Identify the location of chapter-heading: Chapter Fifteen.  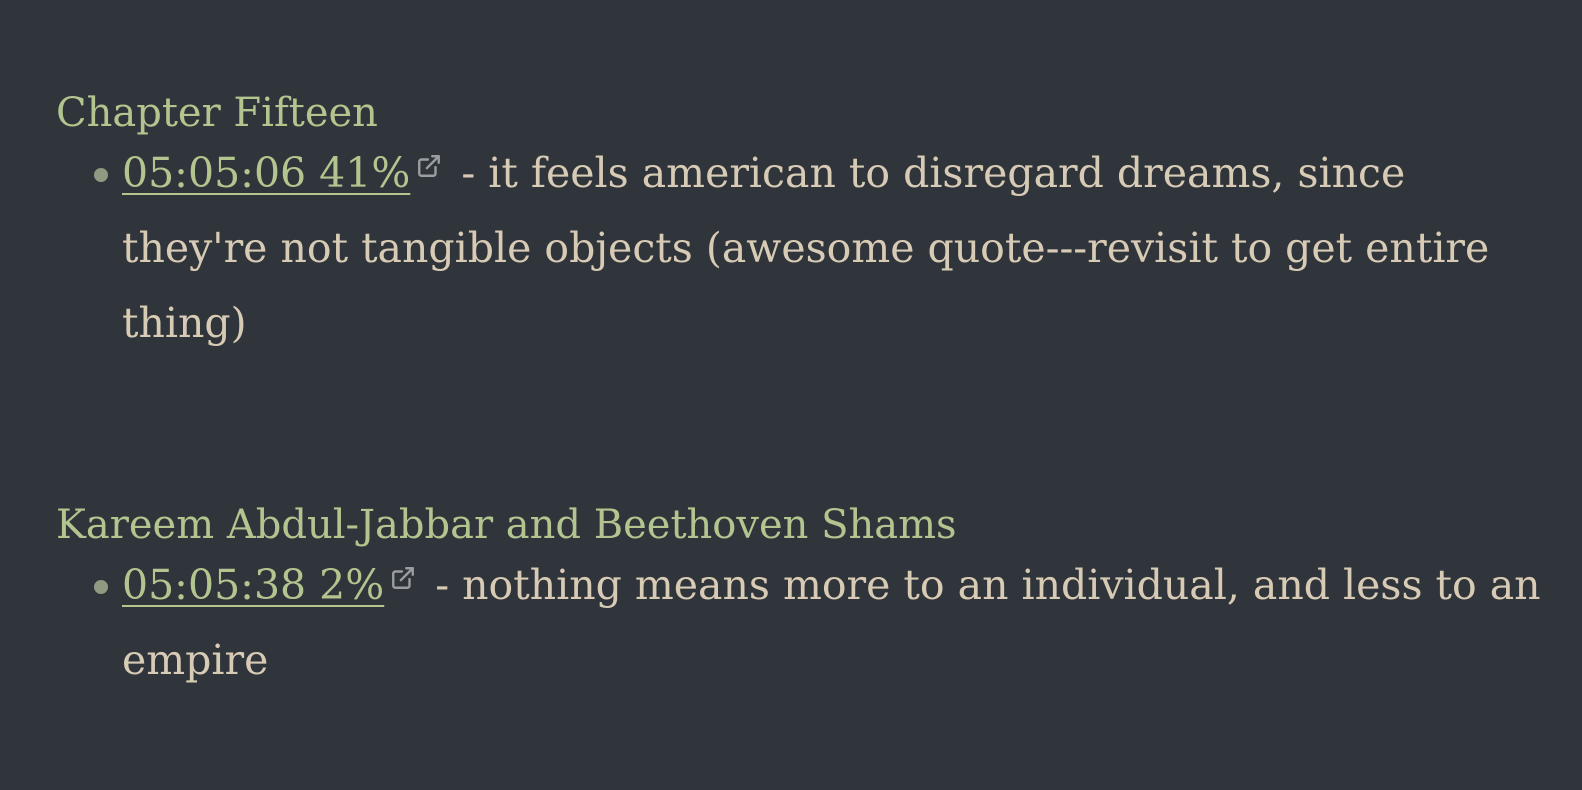
(217, 113).